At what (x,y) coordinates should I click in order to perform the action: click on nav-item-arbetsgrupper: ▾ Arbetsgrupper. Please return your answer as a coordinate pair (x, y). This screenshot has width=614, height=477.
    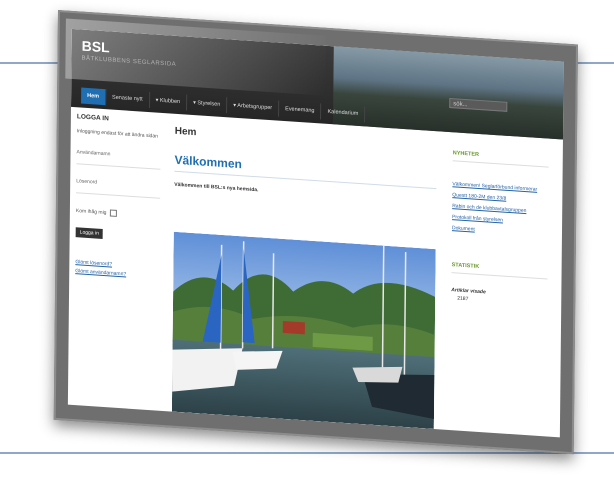
    Looking at the image, I should click on (253, 107).